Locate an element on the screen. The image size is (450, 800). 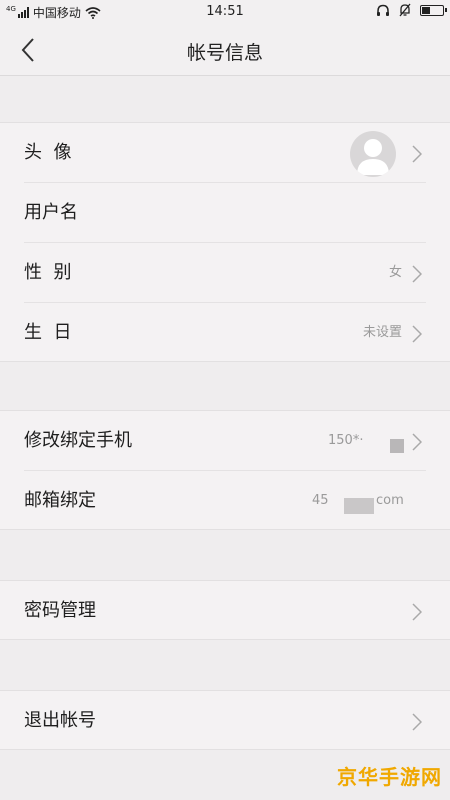
logout-label: 退出帐号 is located at coordinates (60, 720).